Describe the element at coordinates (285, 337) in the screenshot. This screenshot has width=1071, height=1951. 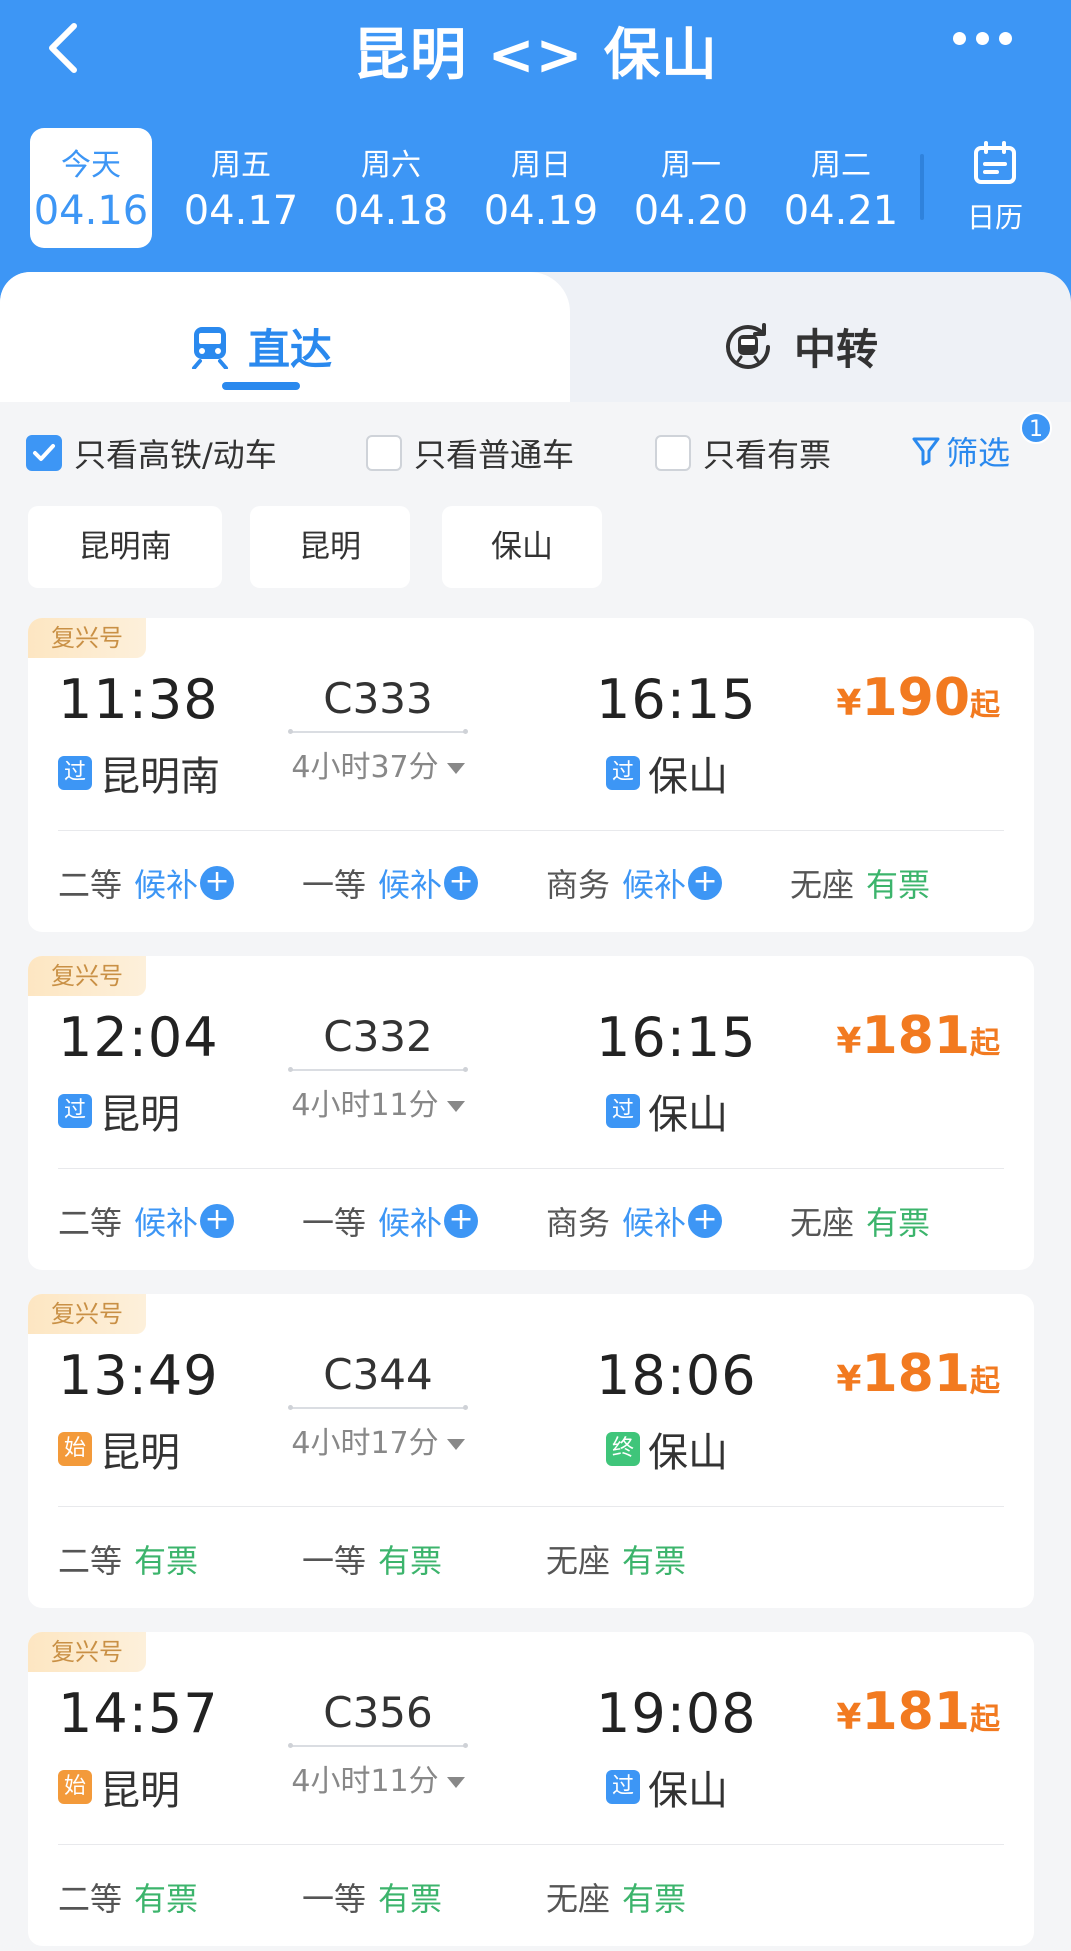
I see `tab-direct: 直达` at that location.